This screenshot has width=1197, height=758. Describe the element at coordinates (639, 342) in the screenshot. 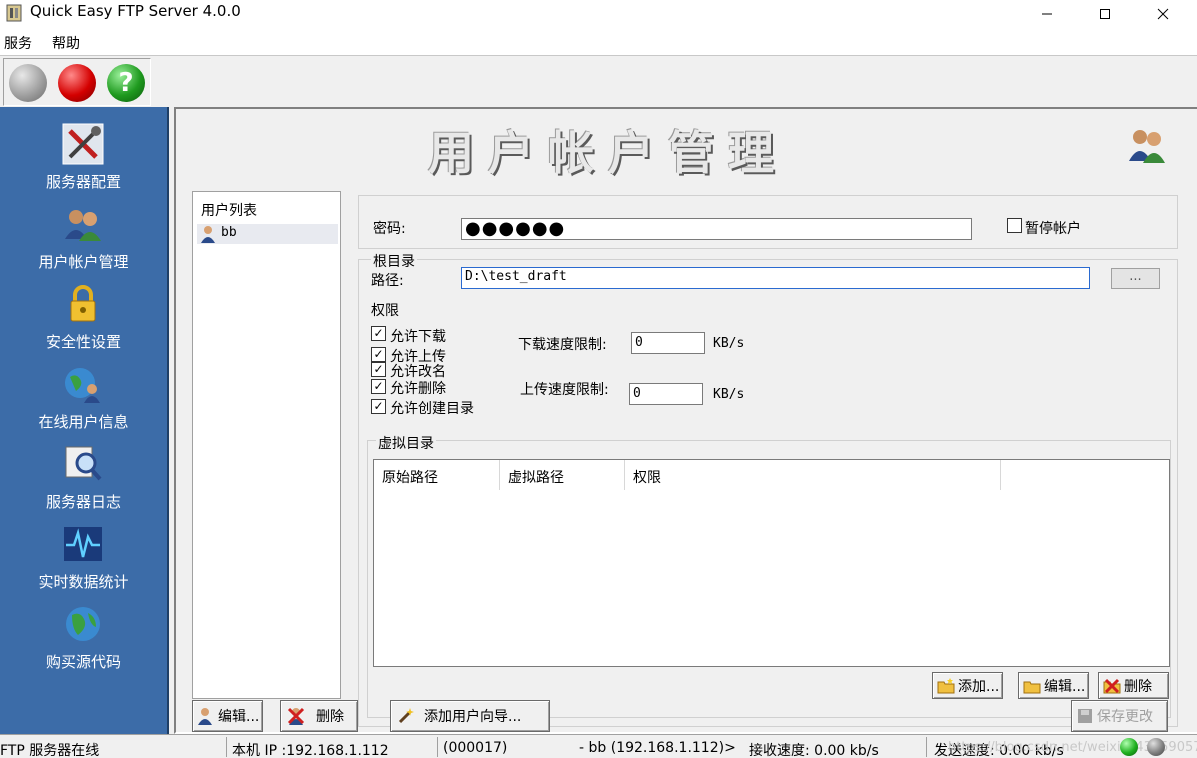

I see `download-limit-value: 0` at that location.